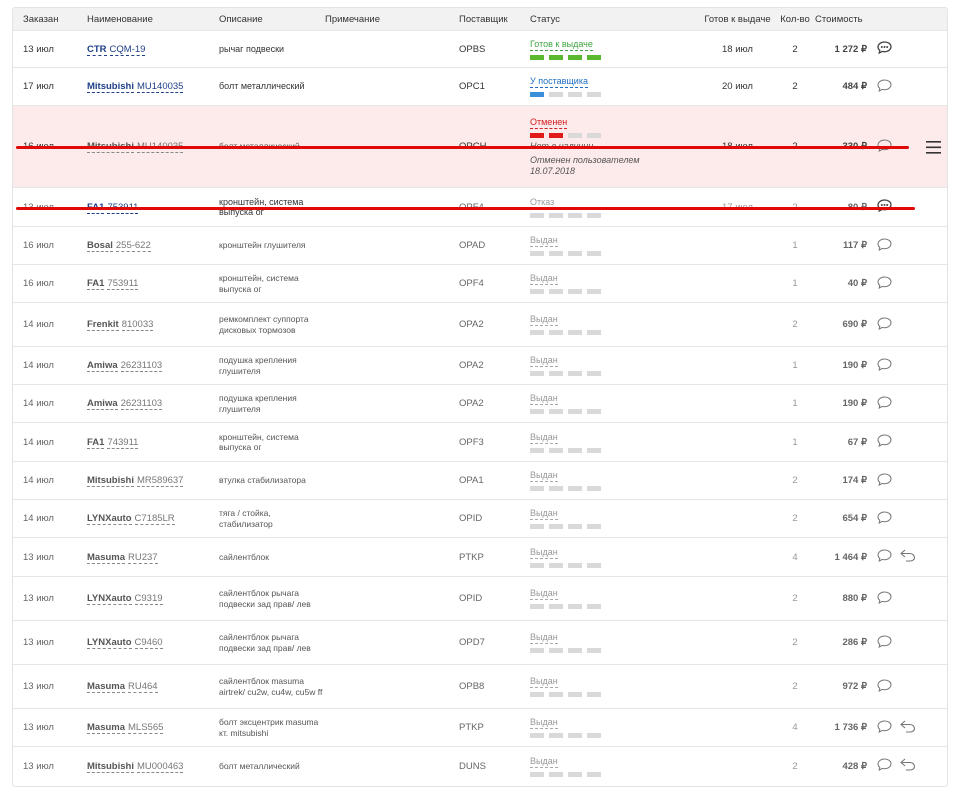 Image resolution: width=960 pixels, height=795 pixels. Describe the element at coordinates (795, 49) in the screenshot. I see `quantity: 2` at that location.